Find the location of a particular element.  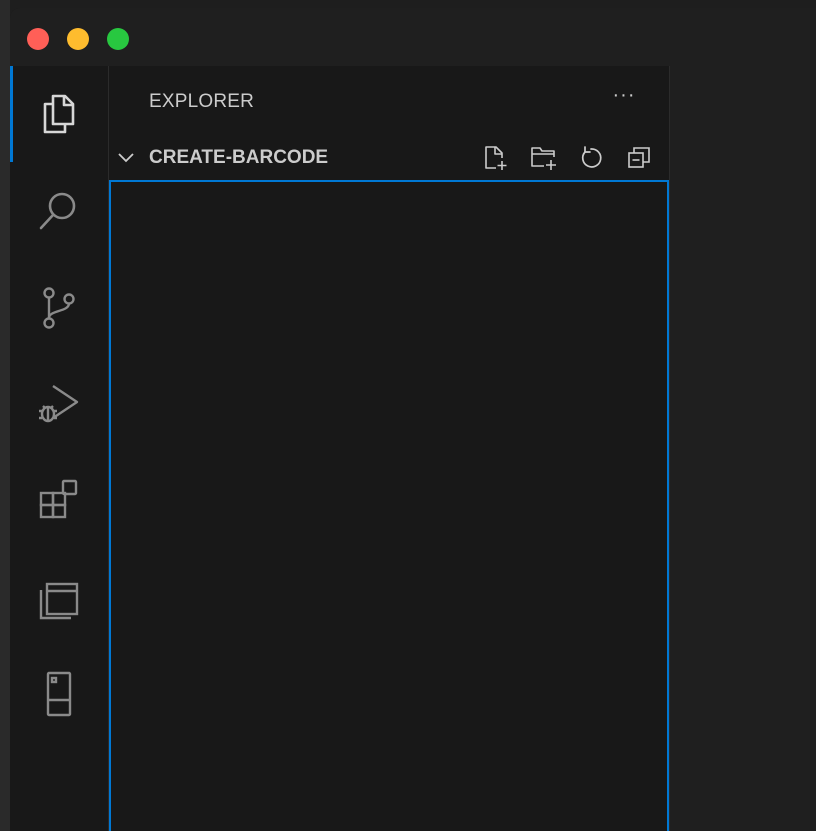

device-icon is located at coordinates (59, 694).